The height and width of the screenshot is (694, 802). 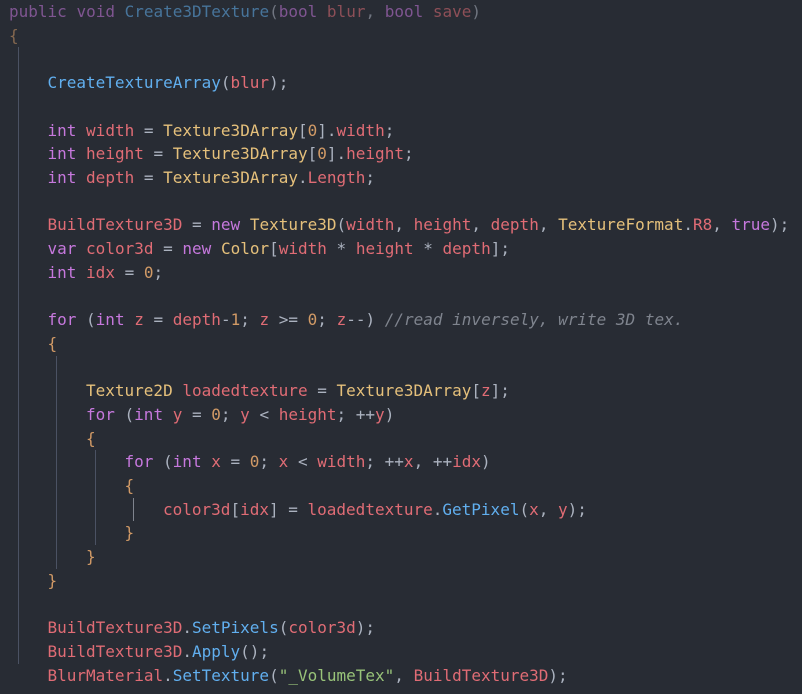 What do you see at coordinates (452, 11) in the screenshot?
I see `code-token: save` at bounding box center [452, 11].